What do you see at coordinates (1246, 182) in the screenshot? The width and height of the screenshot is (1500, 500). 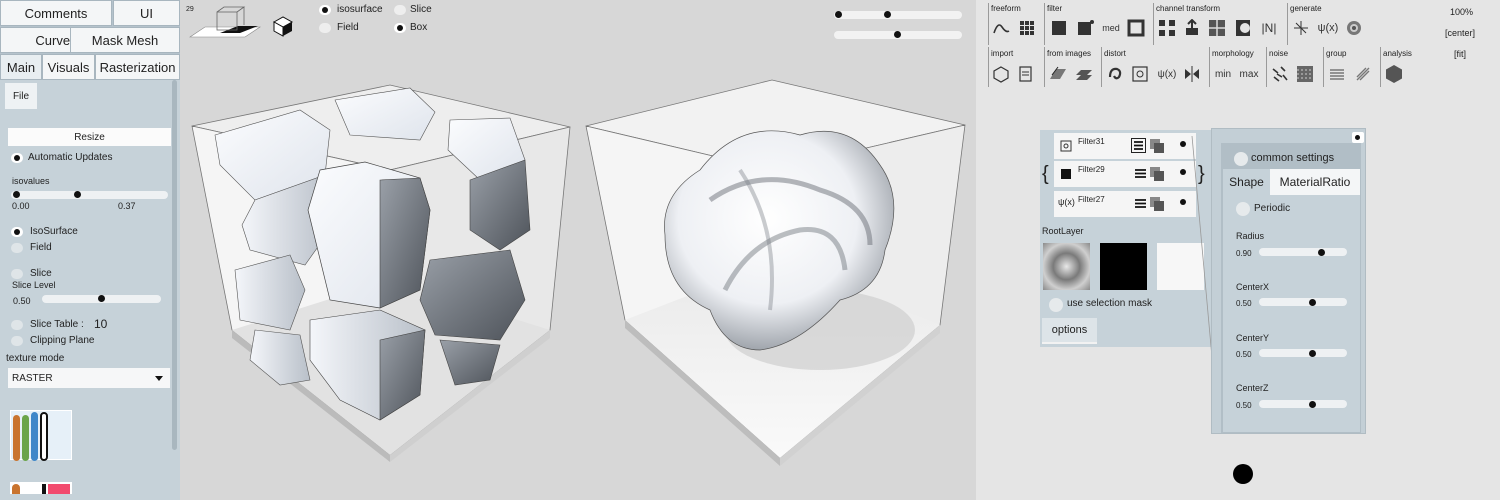 I see `tab-shape: Shape` at bounding box center [1246, 182].